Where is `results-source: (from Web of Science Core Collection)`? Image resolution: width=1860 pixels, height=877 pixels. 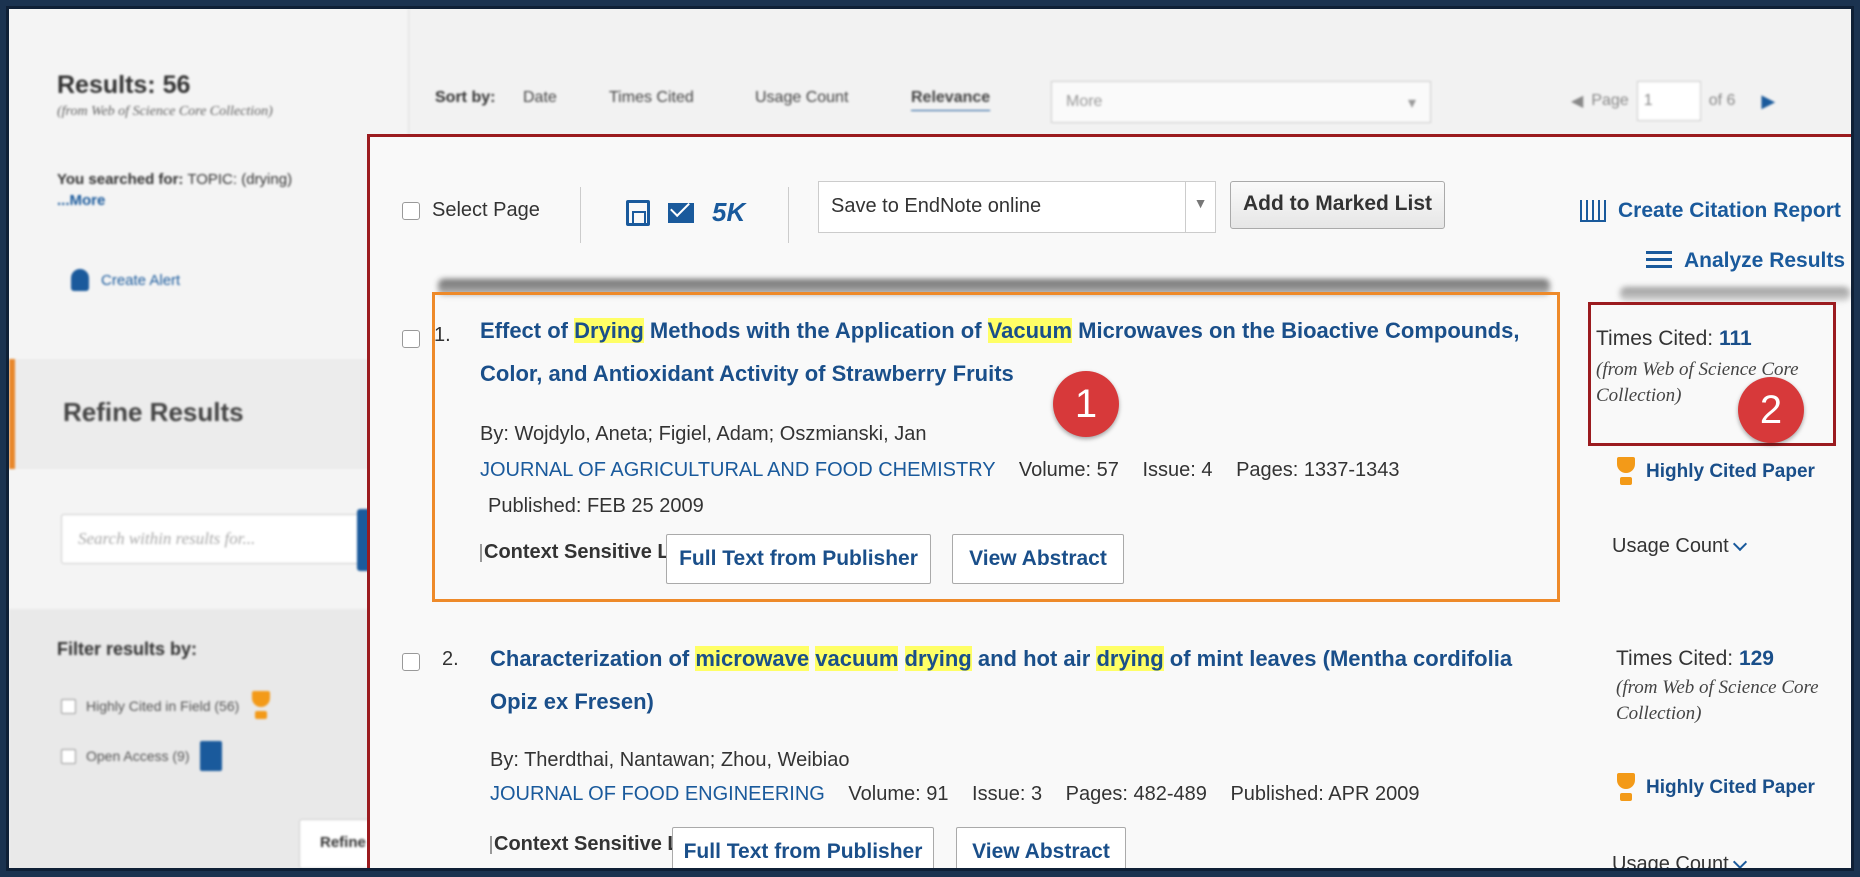 results-source: (from Web of Science Core Collection) is located at coordinates (165, 111).